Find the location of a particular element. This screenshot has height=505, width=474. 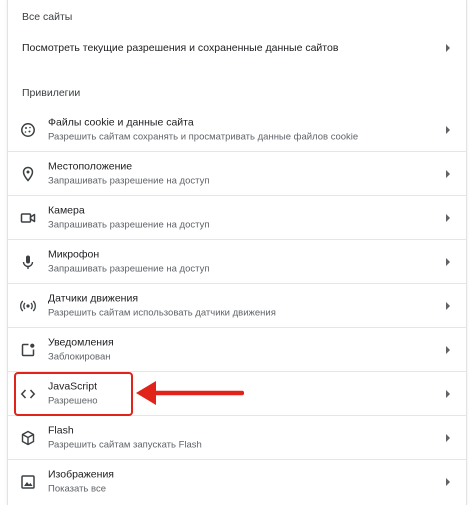

cookie-icon is located at coordinates (28, 130).